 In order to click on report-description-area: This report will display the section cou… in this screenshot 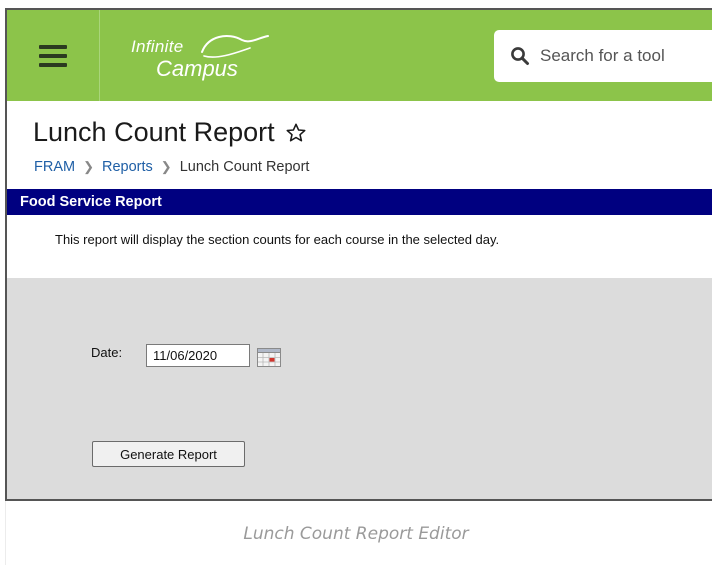, I will do `click(359, 246)`.